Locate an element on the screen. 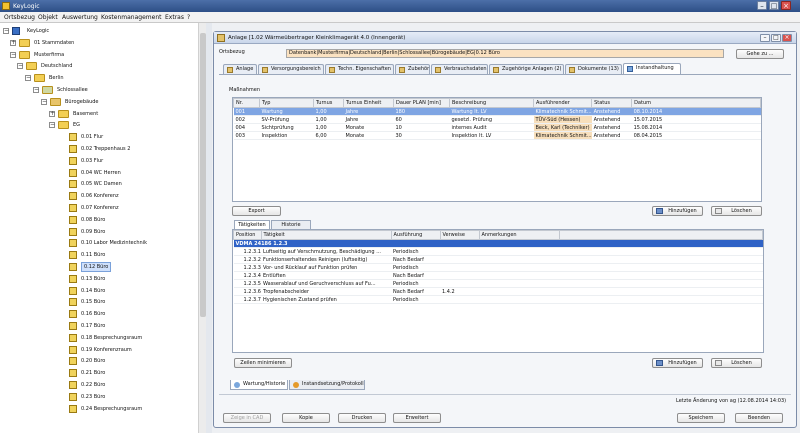 This screenshot has width=800, height=433. taetigkeit-row: 1.2.3.6 Tropfenabscheider Nach Bedarf 1.4.2 is located at coordinates (498, 291).